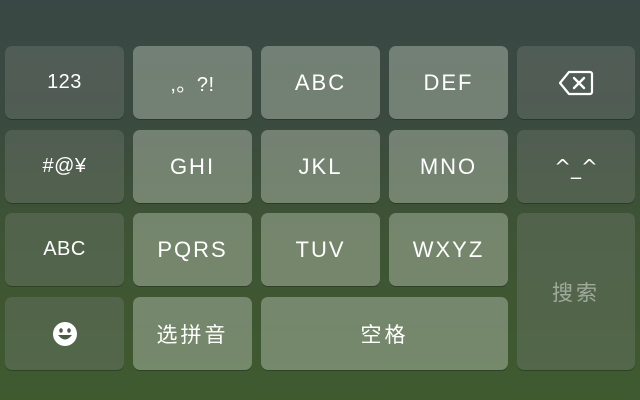 Image resolution: width=640 pixels, height=400 pixels. I want to click on pqrs-letters-key: PQRS, so click(192, 249).